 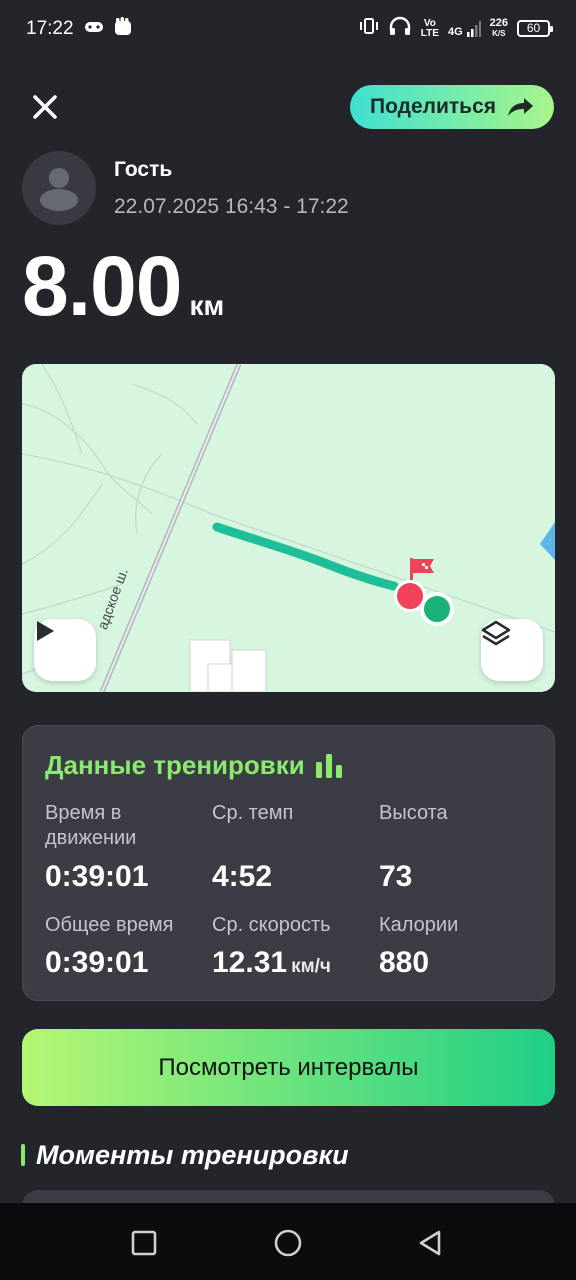 What do you see at coordinates (396, 876) in the screenshot?
I see `stat-value-elevation: 73` at bounding box center [396, 876].